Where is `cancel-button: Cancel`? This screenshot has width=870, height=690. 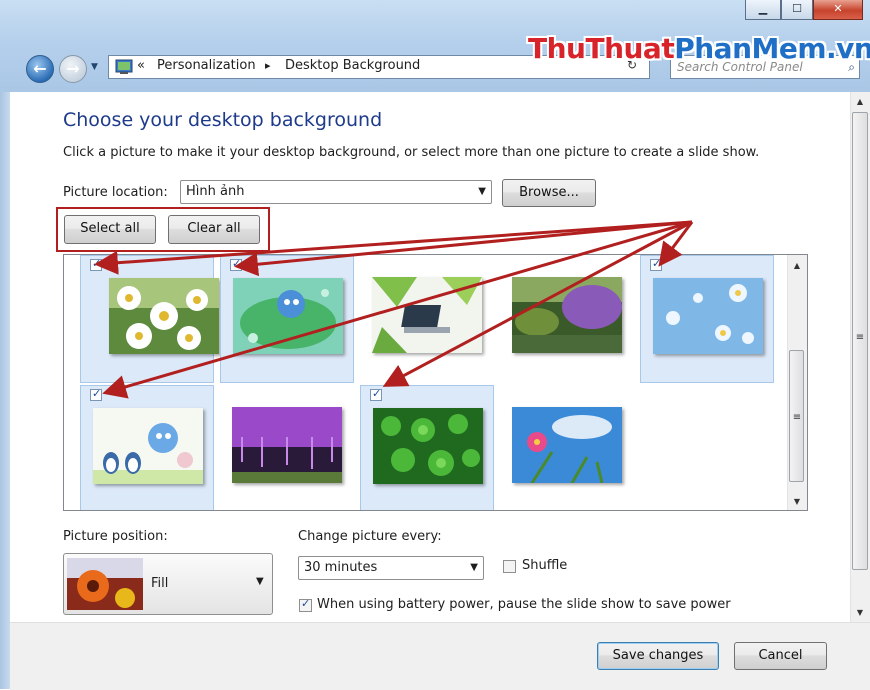 cancel-button: Cancel is located at coordinates (780, 656).